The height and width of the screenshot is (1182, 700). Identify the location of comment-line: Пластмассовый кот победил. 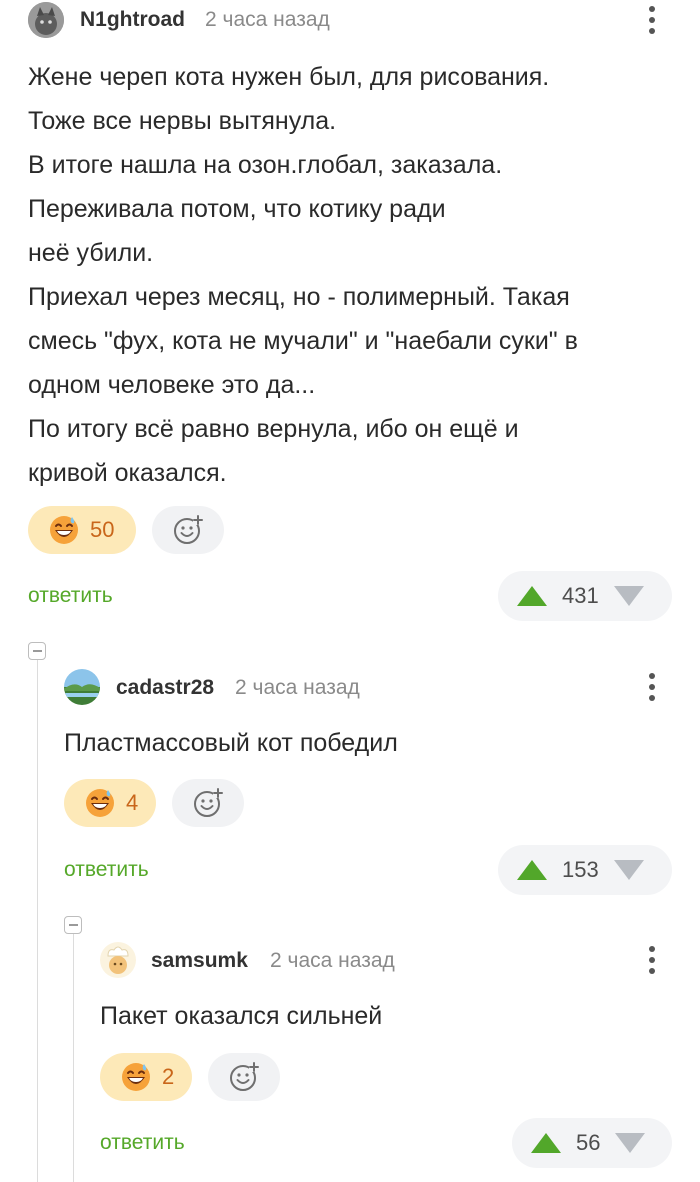
(231, 743).